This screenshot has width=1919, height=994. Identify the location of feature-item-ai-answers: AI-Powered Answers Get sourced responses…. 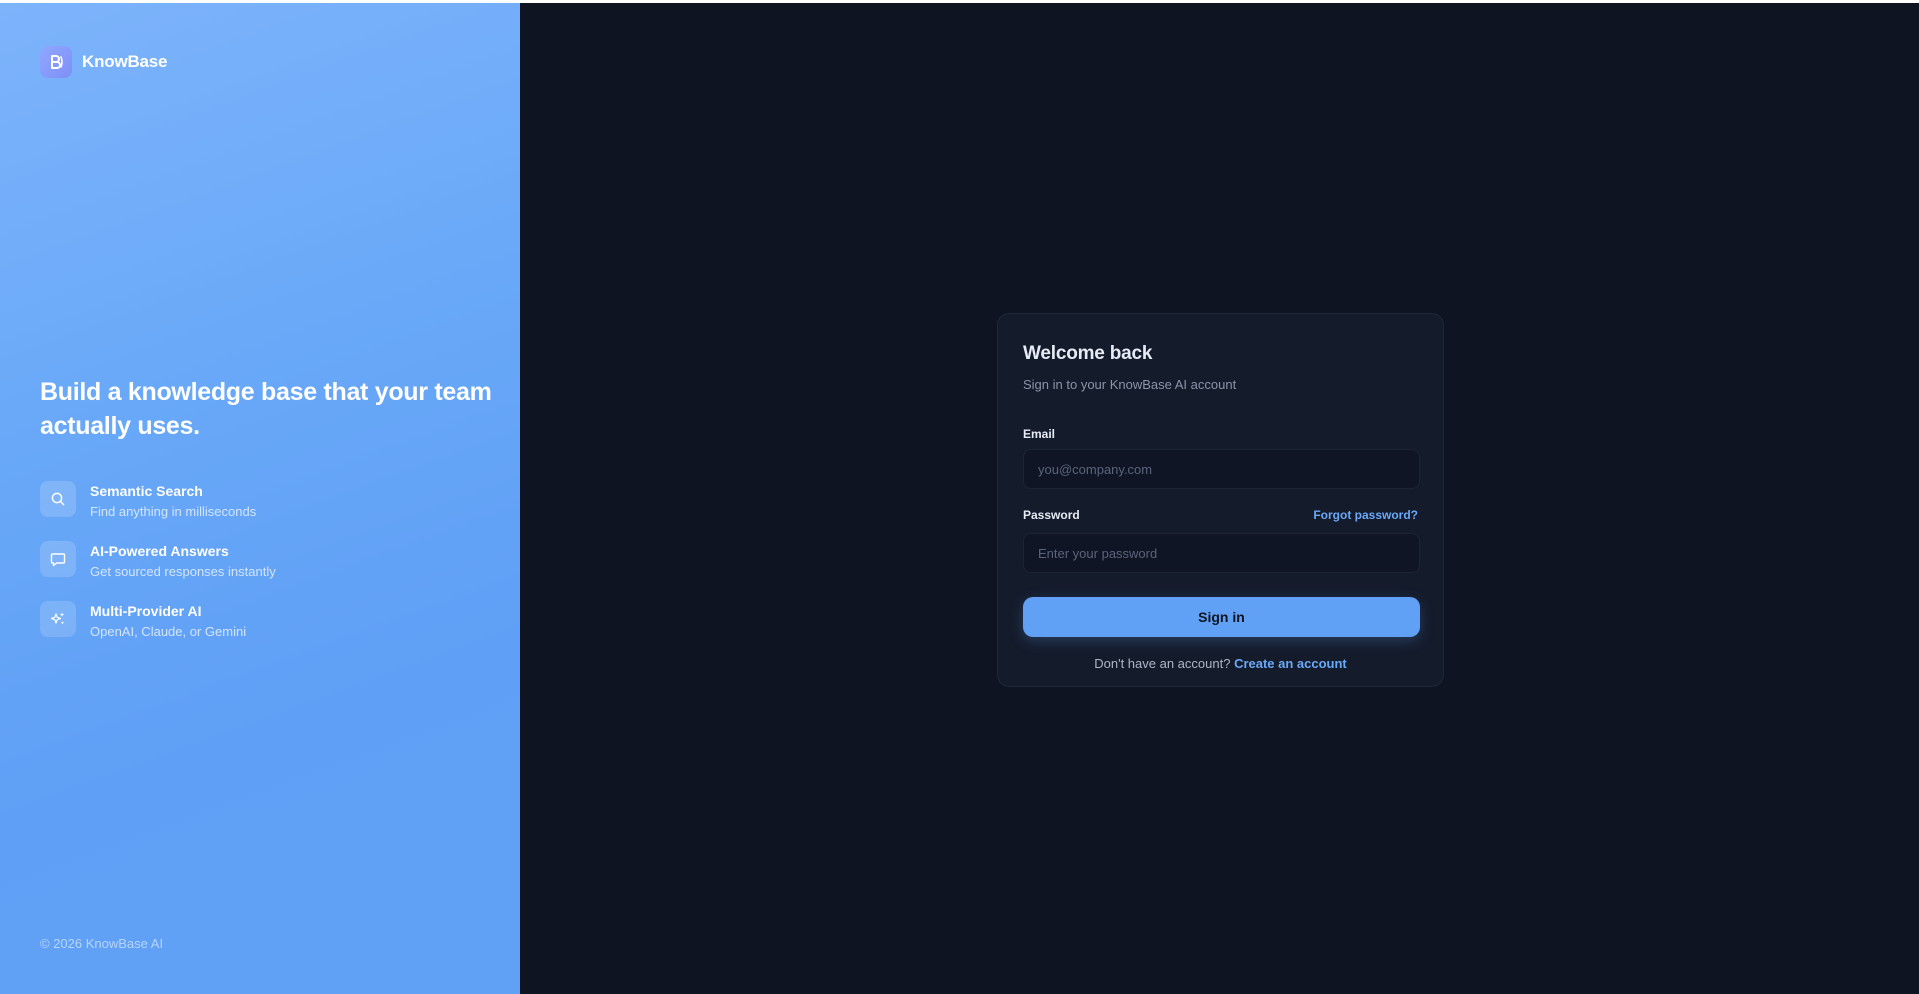
(158, 560).